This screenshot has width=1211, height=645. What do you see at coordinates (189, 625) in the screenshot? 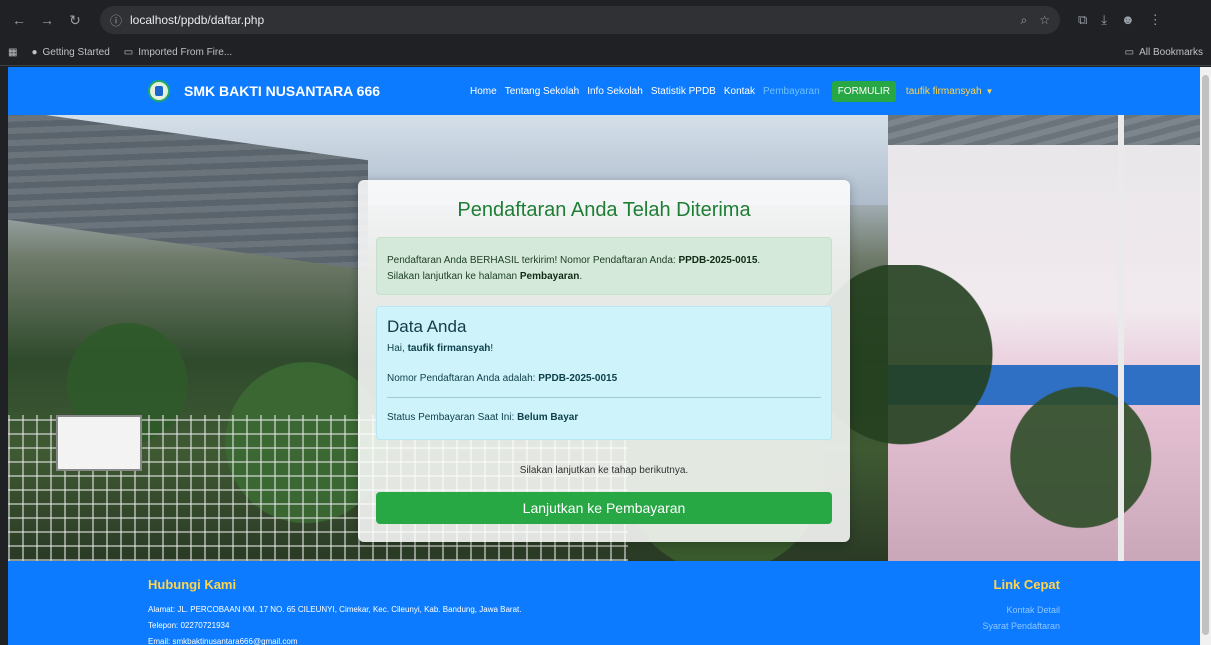
I see `footer-phone: Telepon: 02270721934` at bounding box center [189, 625].